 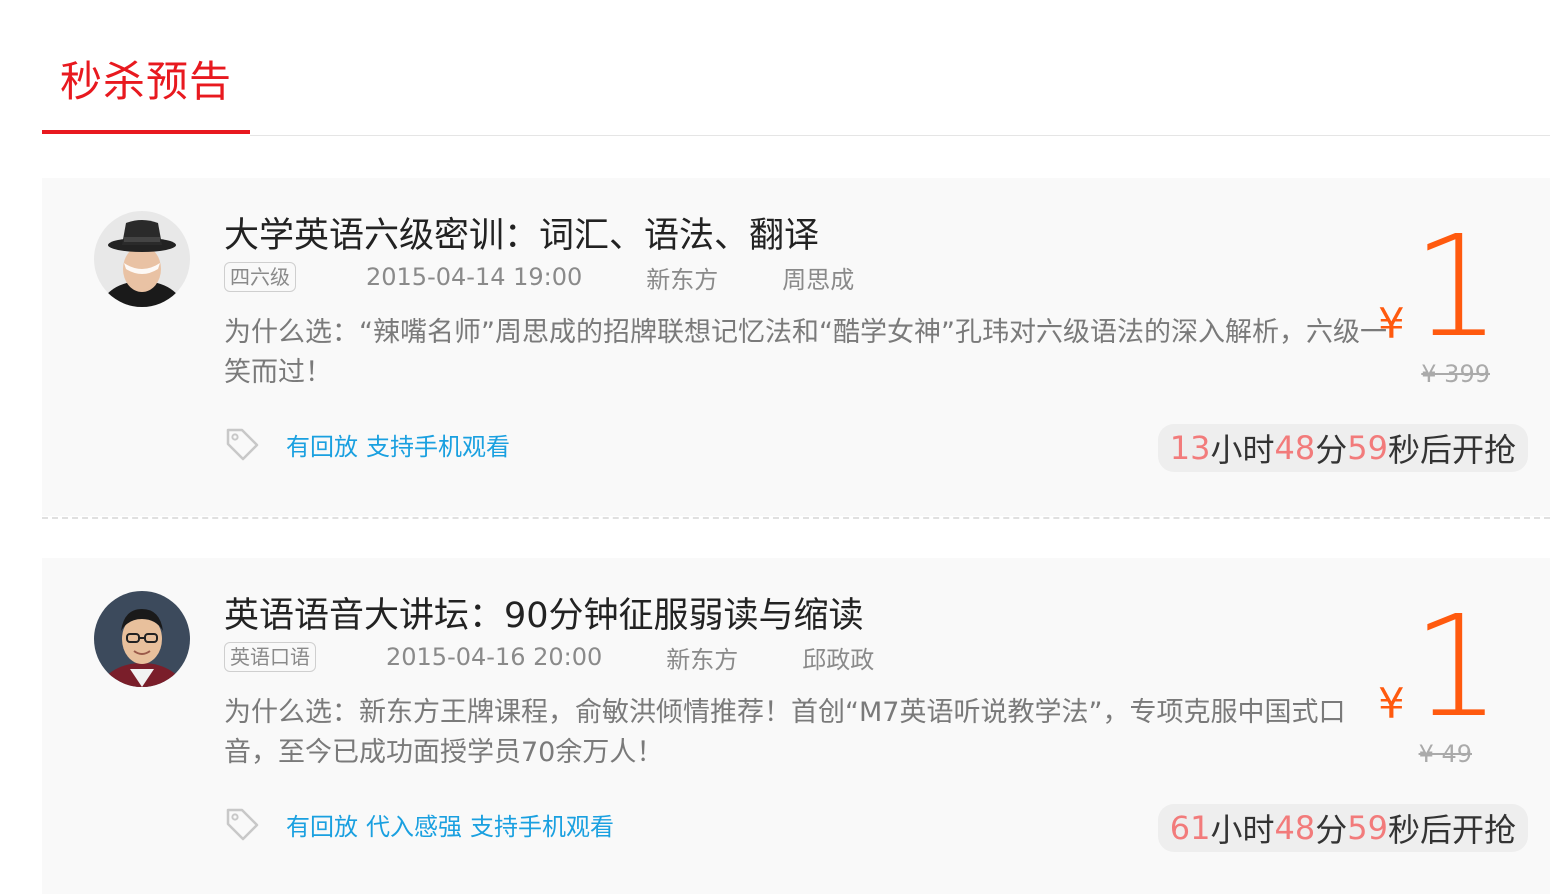 What do you see at coordinates (1190, 828) in the screenshot?
I see `countdown-hours: 61` at bounding box center [1190, 828].